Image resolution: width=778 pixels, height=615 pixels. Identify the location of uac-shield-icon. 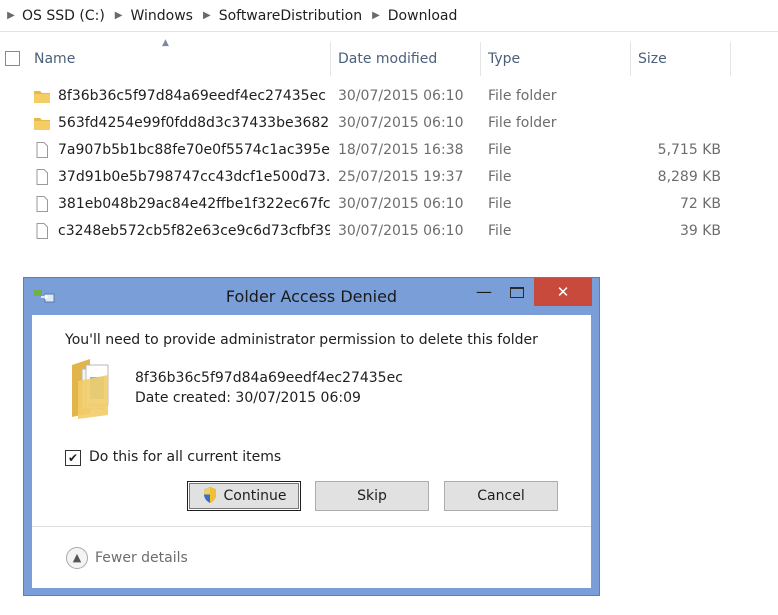
(209, 495).